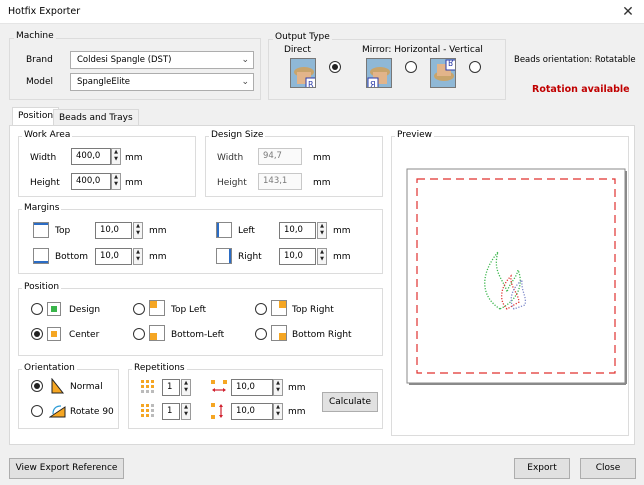 Image resolution: width=644 pixels, height=485 pixels. I want to click on position-top-left-label: Top Left, so click(188, 310).